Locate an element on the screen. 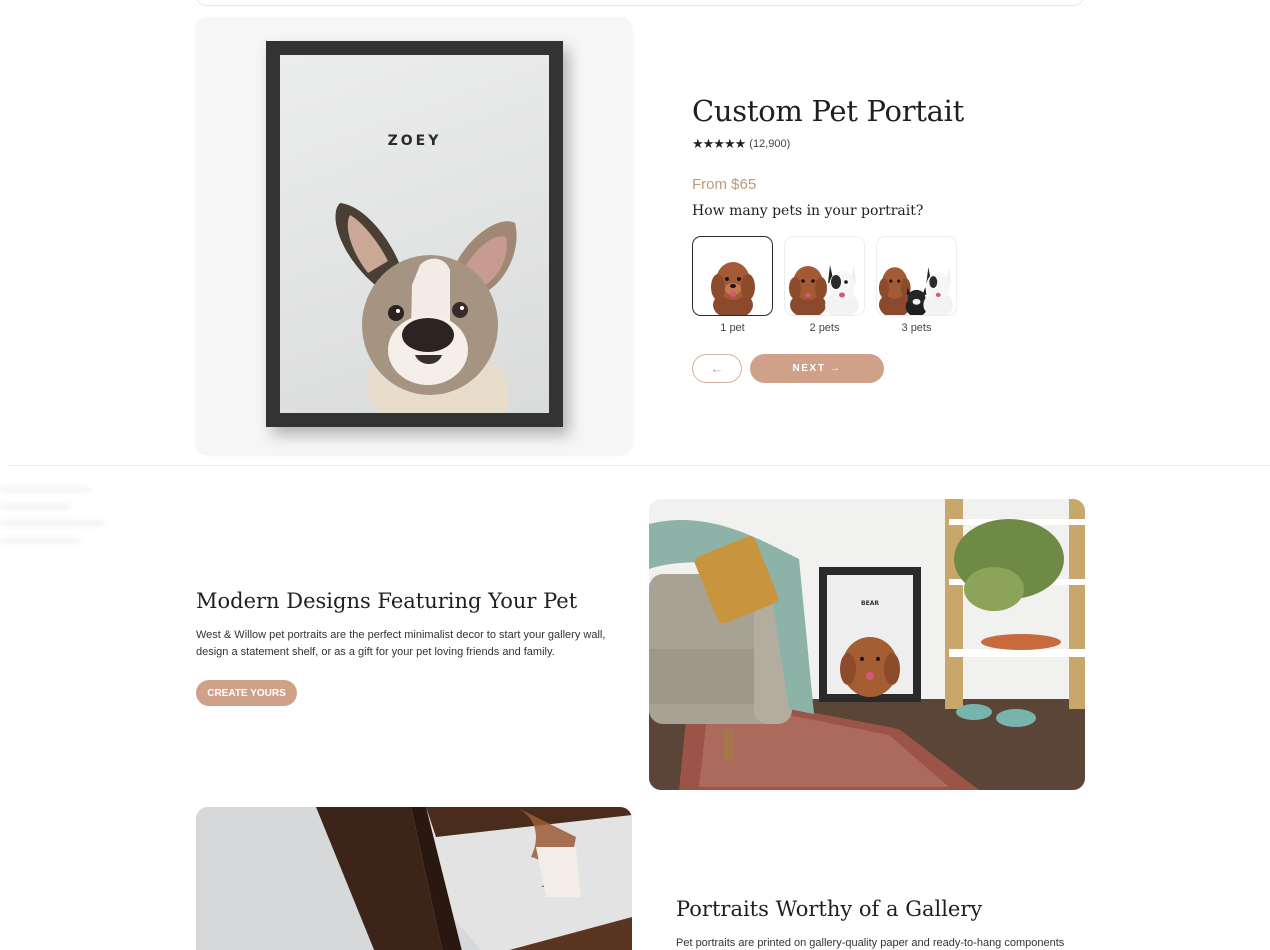  pet-option-3: 3 pets is located at coordinates (916, 285).